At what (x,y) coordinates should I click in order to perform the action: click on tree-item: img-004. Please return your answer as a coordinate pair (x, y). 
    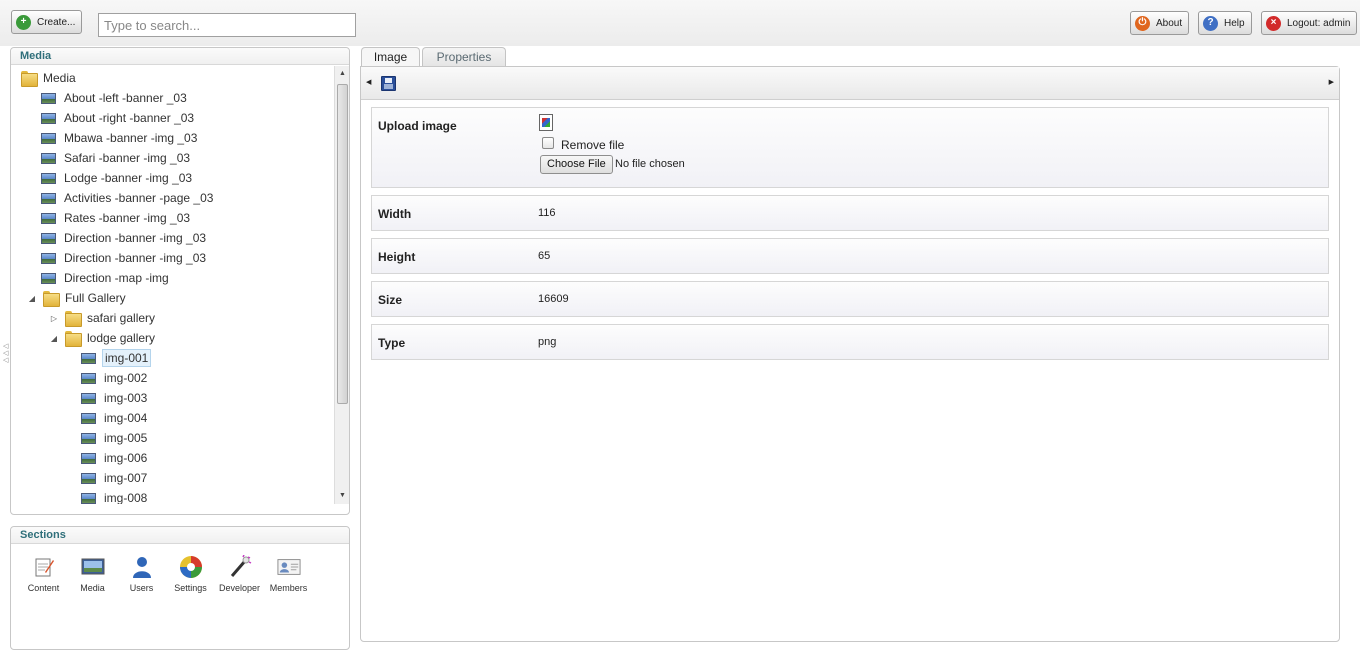
    Looking at the image, I should click on (115, 418).